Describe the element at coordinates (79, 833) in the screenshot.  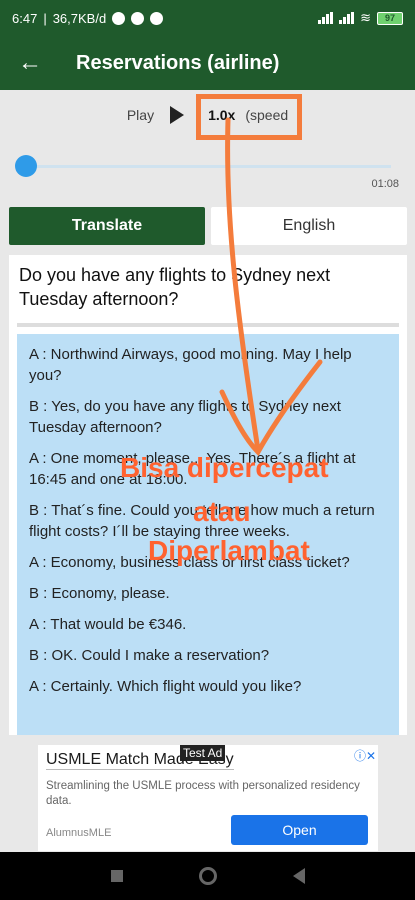
I see `ad-brand: AlumnusMLE` at that location.